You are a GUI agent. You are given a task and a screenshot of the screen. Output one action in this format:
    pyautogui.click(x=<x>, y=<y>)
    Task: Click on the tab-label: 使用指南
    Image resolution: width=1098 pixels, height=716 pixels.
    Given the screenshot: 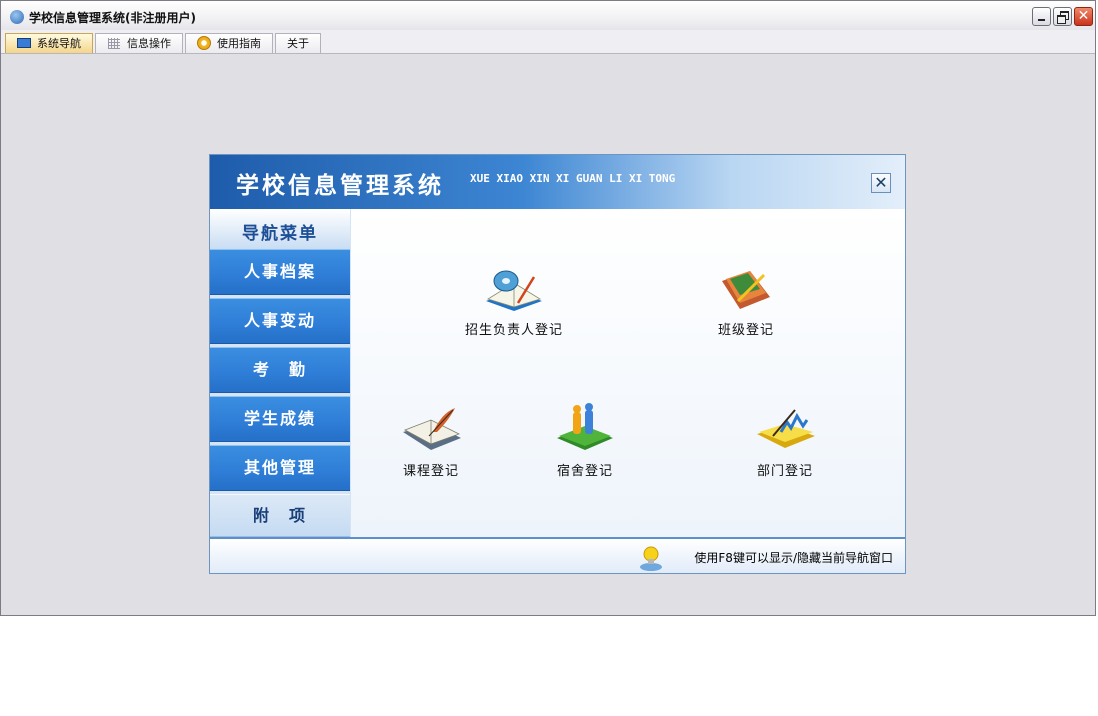 What is the action you would take?
    pyautogui.click(x=239, y=43)
    